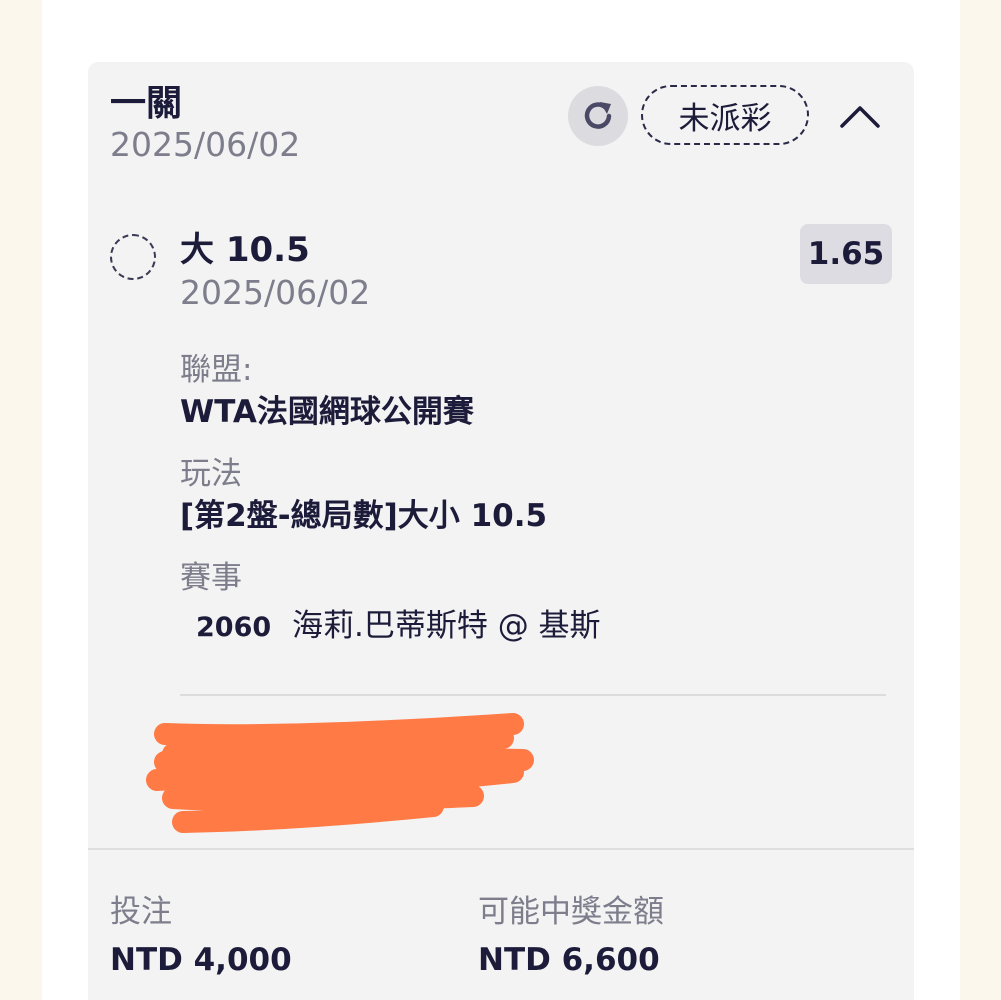  What do you see at coordinates (133, 257) in the screenshot?
I see `selection-radio` at bounding box center [133, 257].